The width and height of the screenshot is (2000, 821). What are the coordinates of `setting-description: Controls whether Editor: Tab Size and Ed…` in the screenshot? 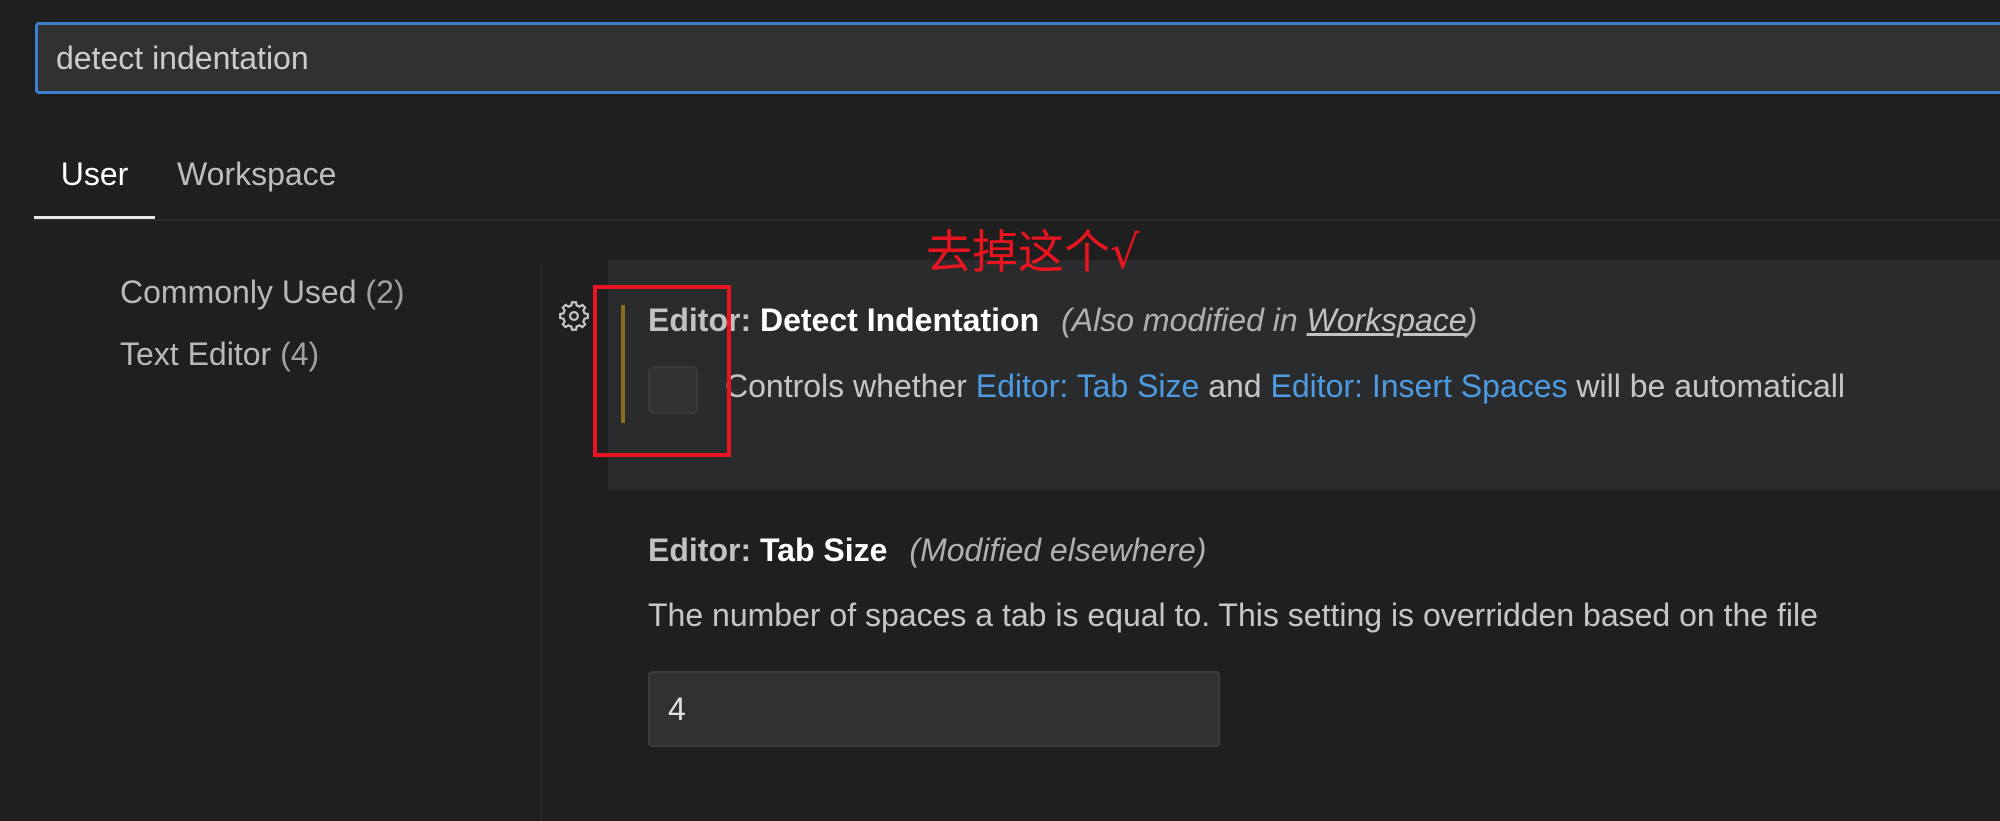 It's located at (1285, 386).